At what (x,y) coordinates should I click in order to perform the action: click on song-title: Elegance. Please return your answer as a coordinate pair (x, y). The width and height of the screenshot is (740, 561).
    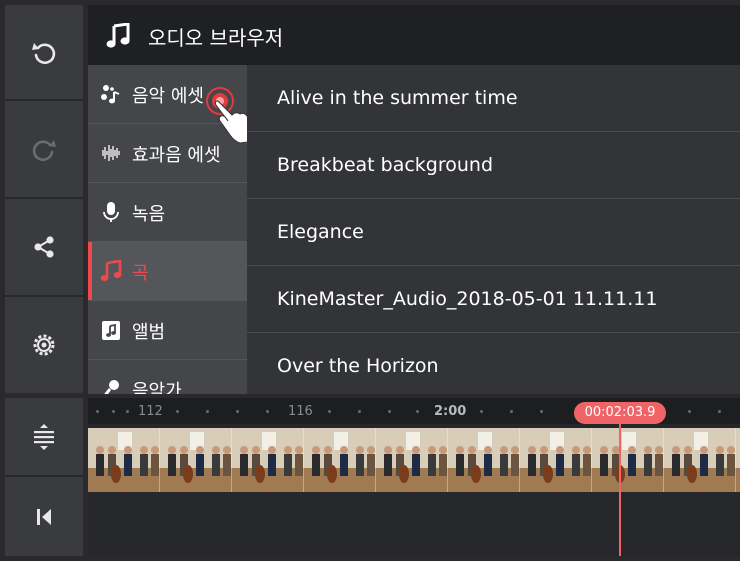
    Looking at the image, I should click on (320, 232).